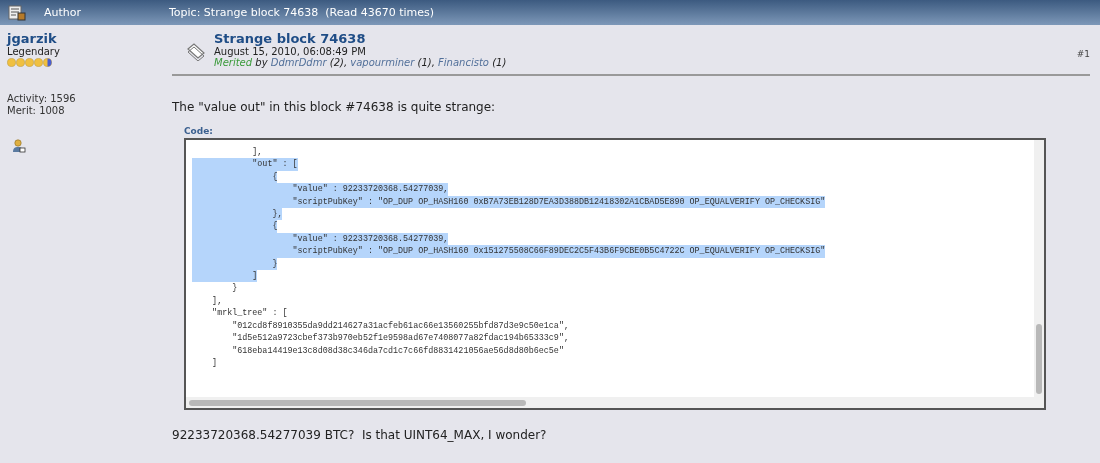  I want to click on horizontal-scrollbar, so click(610, 402).